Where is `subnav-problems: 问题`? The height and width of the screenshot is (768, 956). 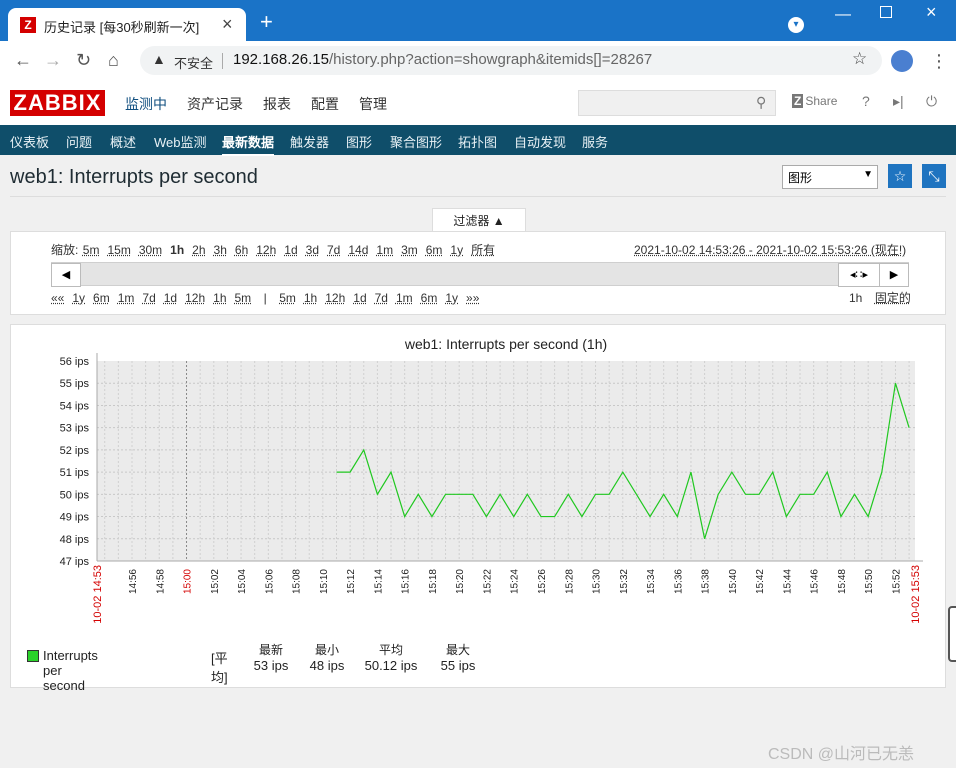
subnav-problems: 问题 is located at coordinates (79, 141).